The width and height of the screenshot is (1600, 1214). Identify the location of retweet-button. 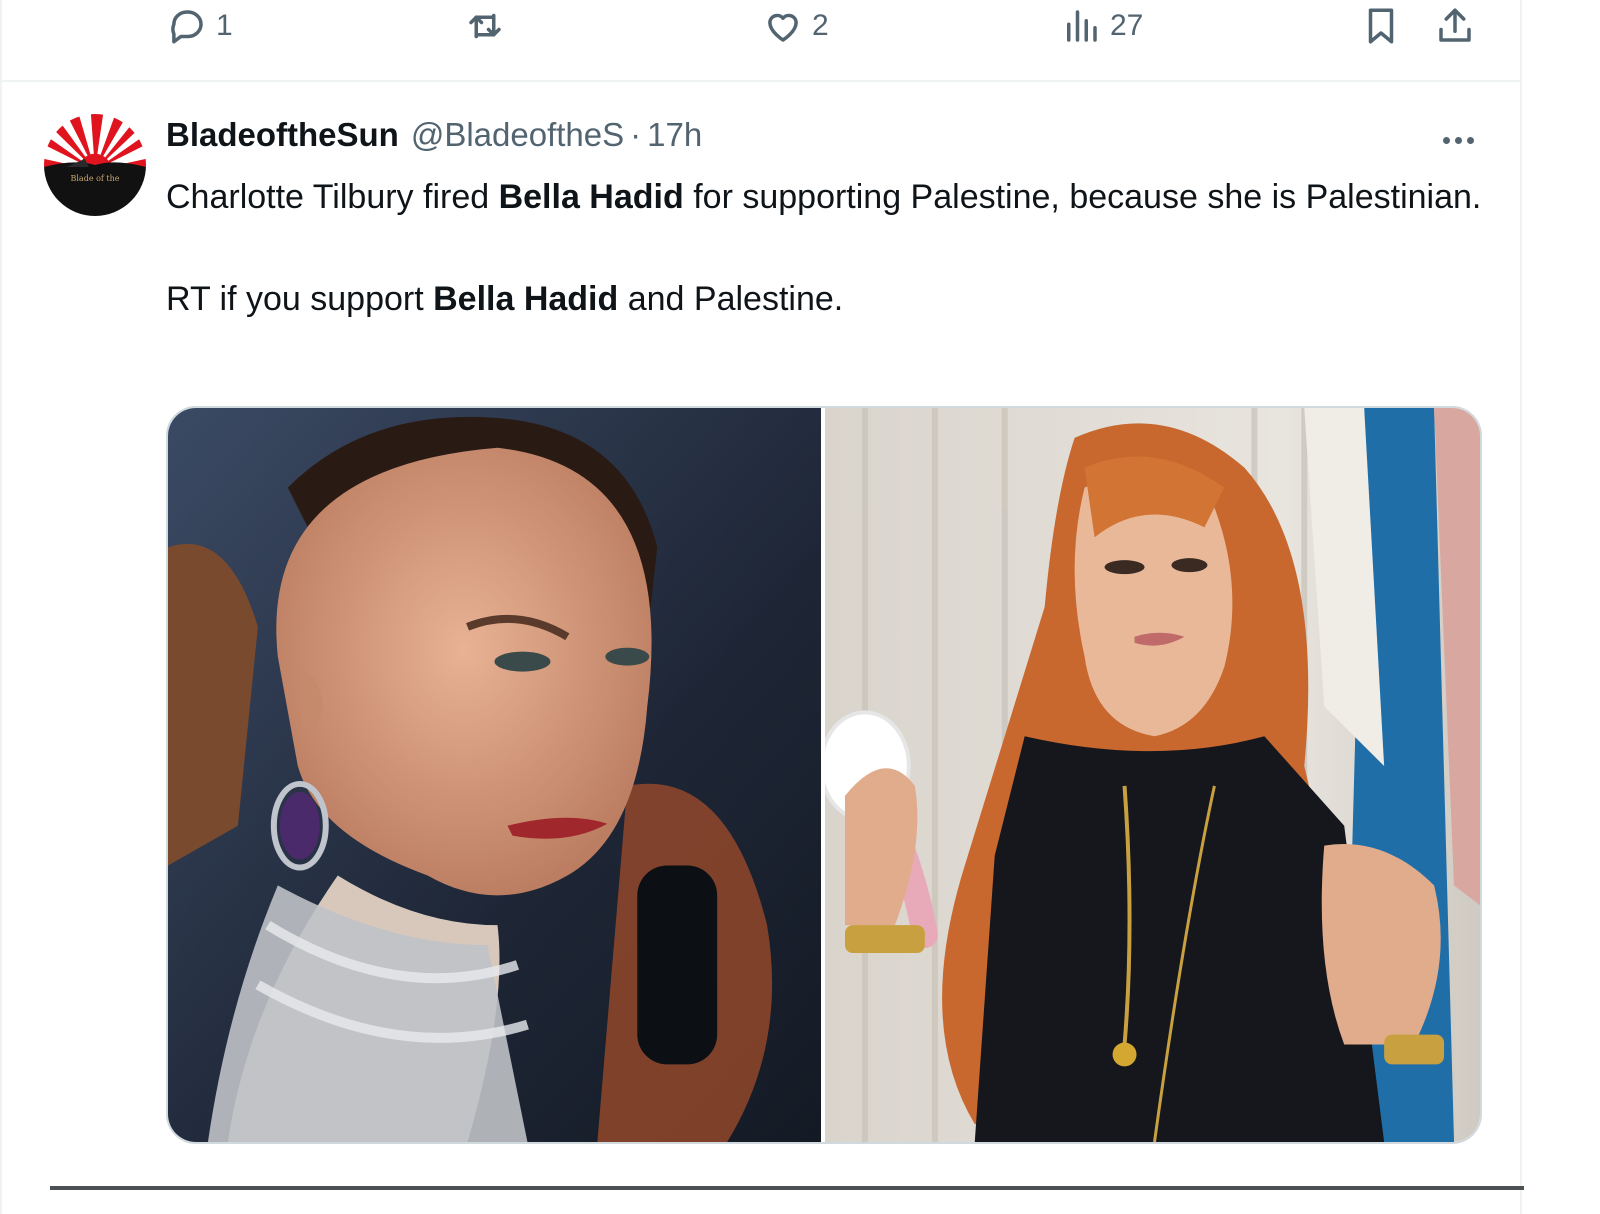
(489, 26).